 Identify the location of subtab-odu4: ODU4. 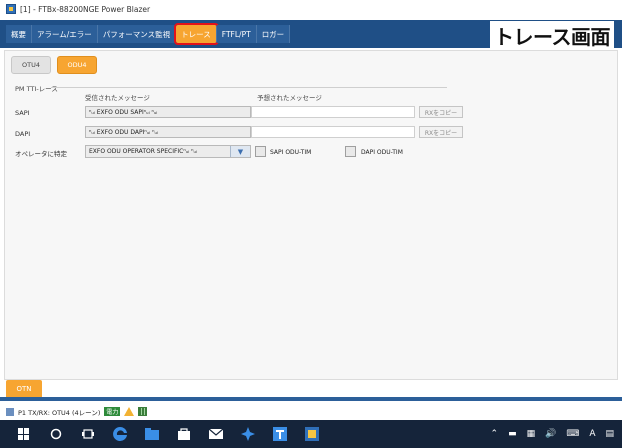
(77, 65).